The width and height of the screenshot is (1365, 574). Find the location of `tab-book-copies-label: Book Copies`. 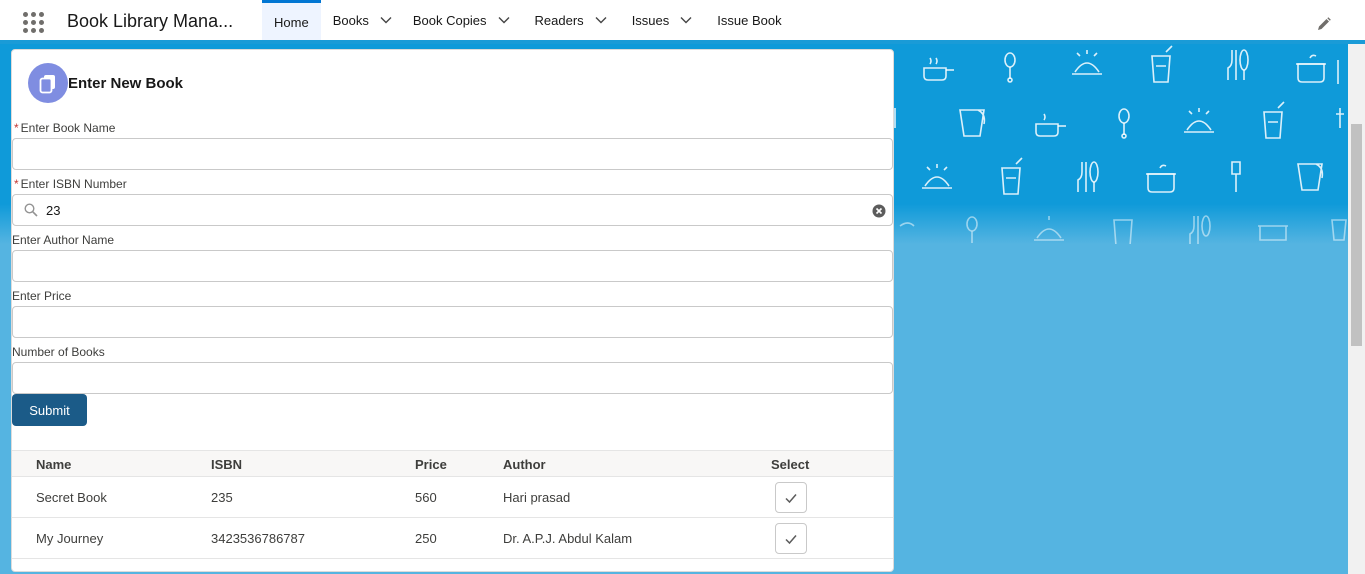

tab-book-copies-label: Book Copies is located at coordinates (449, 20).